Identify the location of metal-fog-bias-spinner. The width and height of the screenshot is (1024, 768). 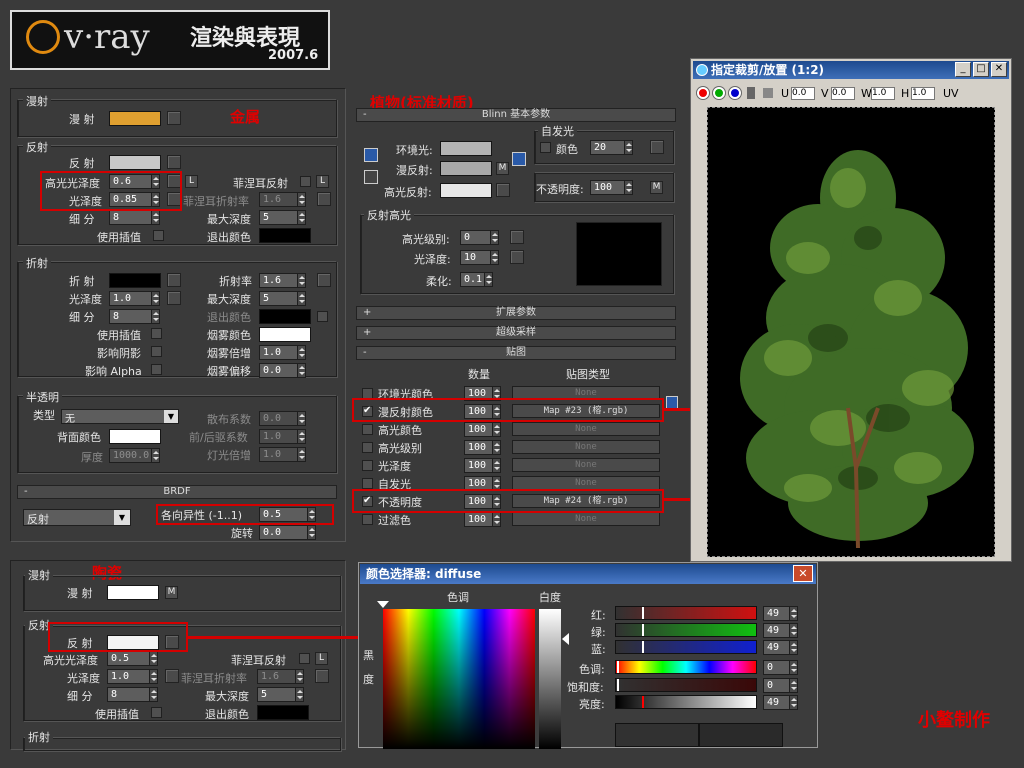
(301, 370).